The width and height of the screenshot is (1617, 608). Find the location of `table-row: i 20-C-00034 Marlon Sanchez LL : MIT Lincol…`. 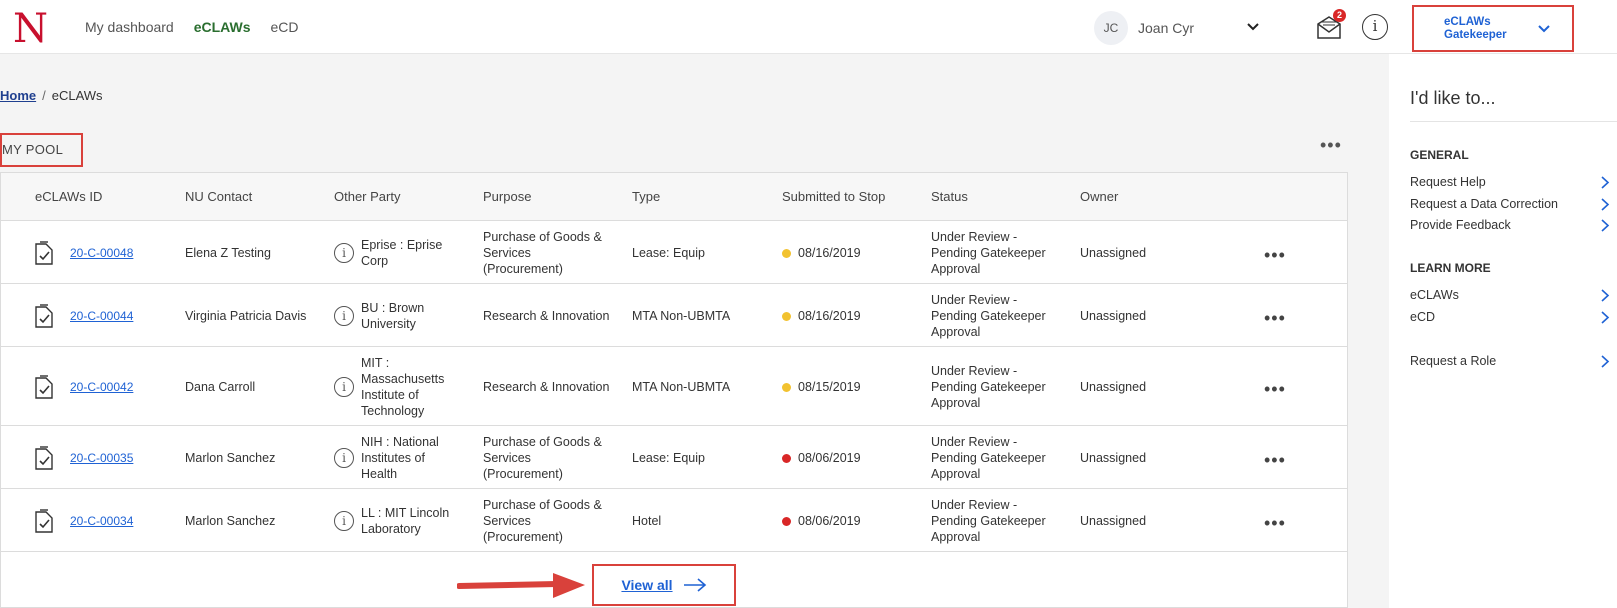

table-row: i 20-C-00034 Marlon Sanchez LL : MIT Lincol… is located at coordinates (674, 520).